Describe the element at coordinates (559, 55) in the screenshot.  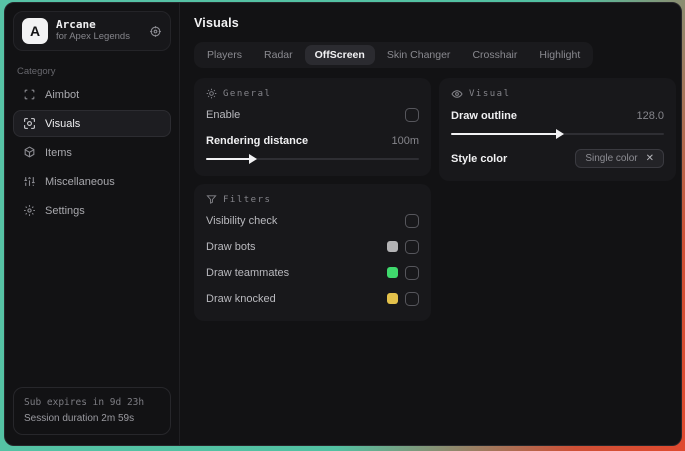
I see `tab-highlight: Highlight` at that location.